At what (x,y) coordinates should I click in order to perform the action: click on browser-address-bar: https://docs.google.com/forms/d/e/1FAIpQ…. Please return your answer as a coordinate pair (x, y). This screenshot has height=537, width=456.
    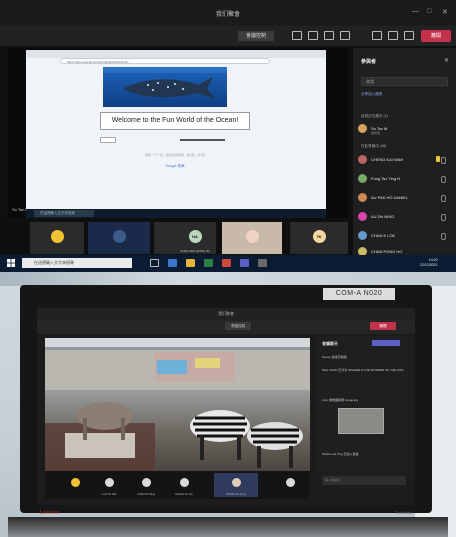
    Looking at the image, I should click on (165, 61).